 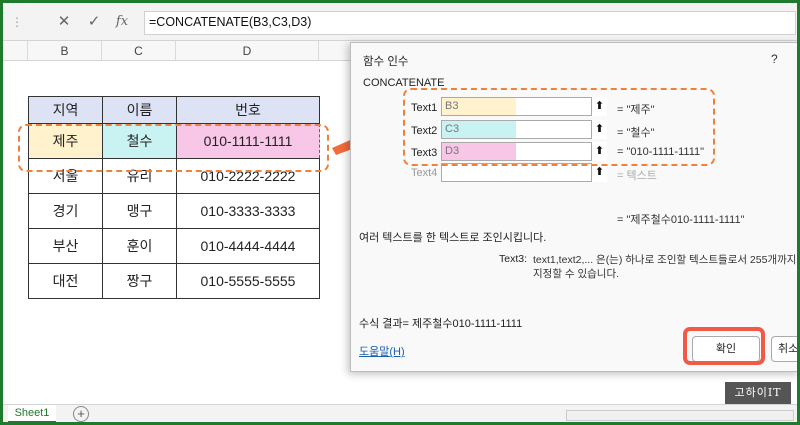 What do you see at coordinates (139, 211) in the screenshot?
I see `table-cell: 맹구` at bounding box center [139, 211].